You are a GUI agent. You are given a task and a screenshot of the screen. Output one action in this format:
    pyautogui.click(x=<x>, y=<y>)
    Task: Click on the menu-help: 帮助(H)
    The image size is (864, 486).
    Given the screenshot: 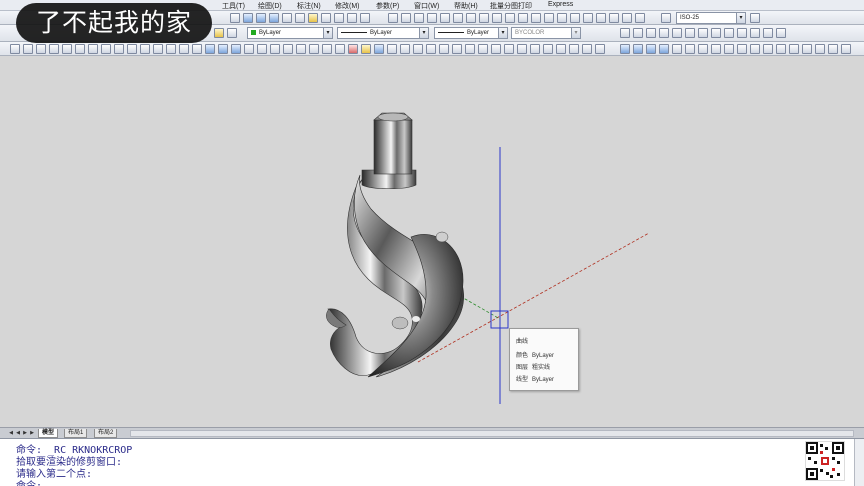 What is the action you would take?
    pyautogui.click(x=466, y=5)
    